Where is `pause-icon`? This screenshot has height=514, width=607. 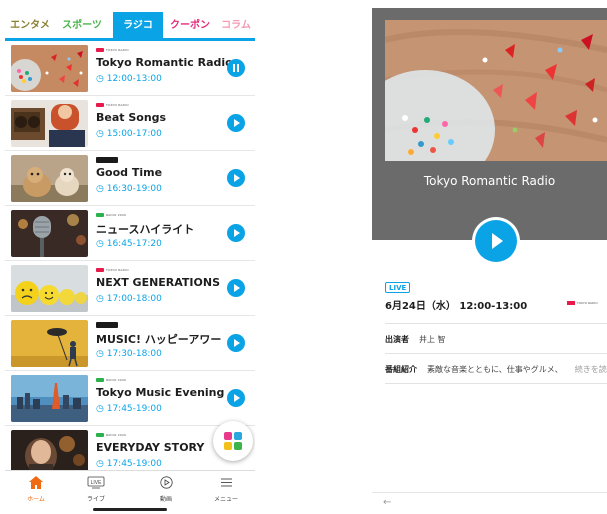
pause-icon is located at coordinates (236, 68).